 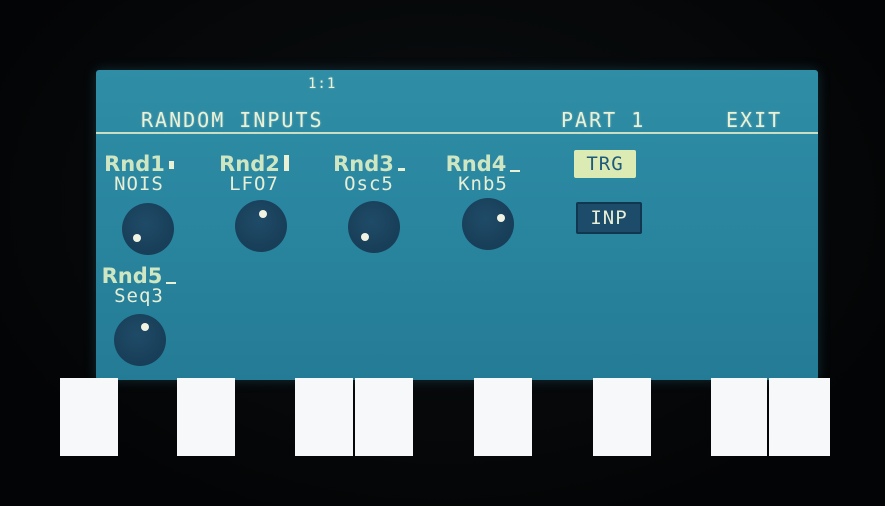 I want to click on part-selector: PART 1, so click(x=603, y=120).